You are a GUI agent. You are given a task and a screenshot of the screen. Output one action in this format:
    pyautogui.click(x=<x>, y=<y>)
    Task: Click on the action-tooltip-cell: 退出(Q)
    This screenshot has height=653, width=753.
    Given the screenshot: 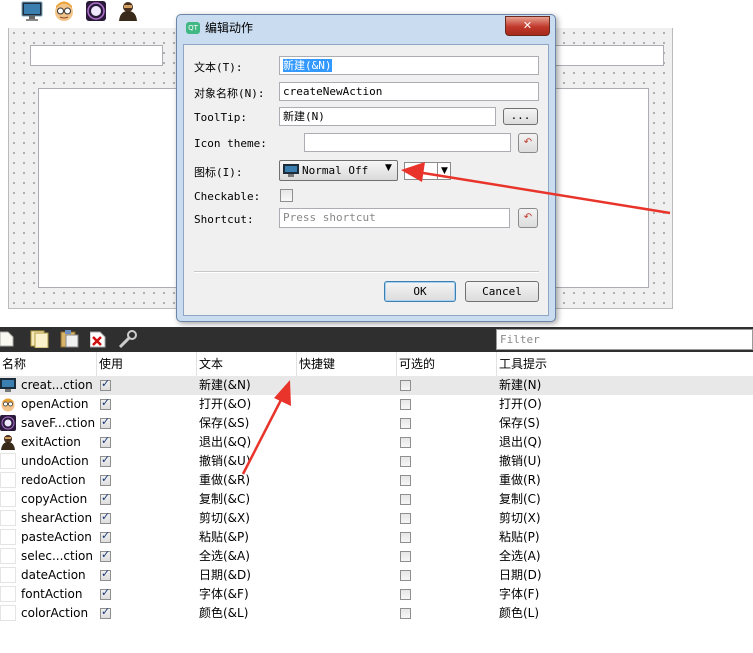 What is the action you would take?
    pyautogui.click(x=520, y=442)
    